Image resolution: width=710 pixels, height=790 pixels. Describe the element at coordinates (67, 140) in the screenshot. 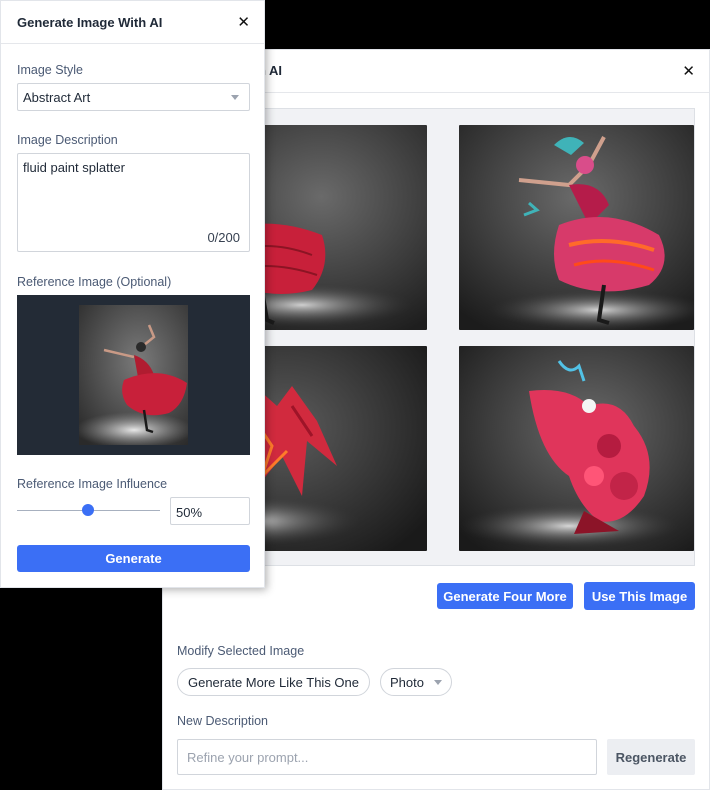

I see `image-description-label: Image Description` at that location.